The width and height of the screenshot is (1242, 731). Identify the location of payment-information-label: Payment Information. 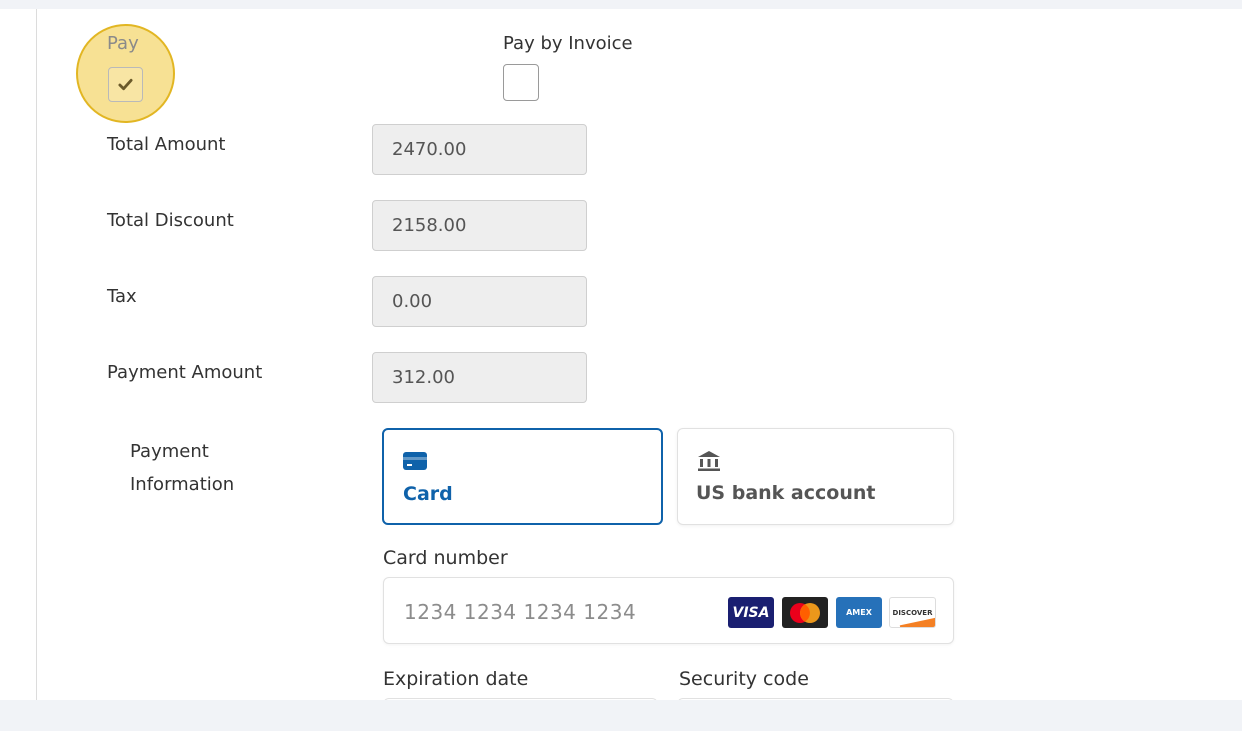
(182, 468).